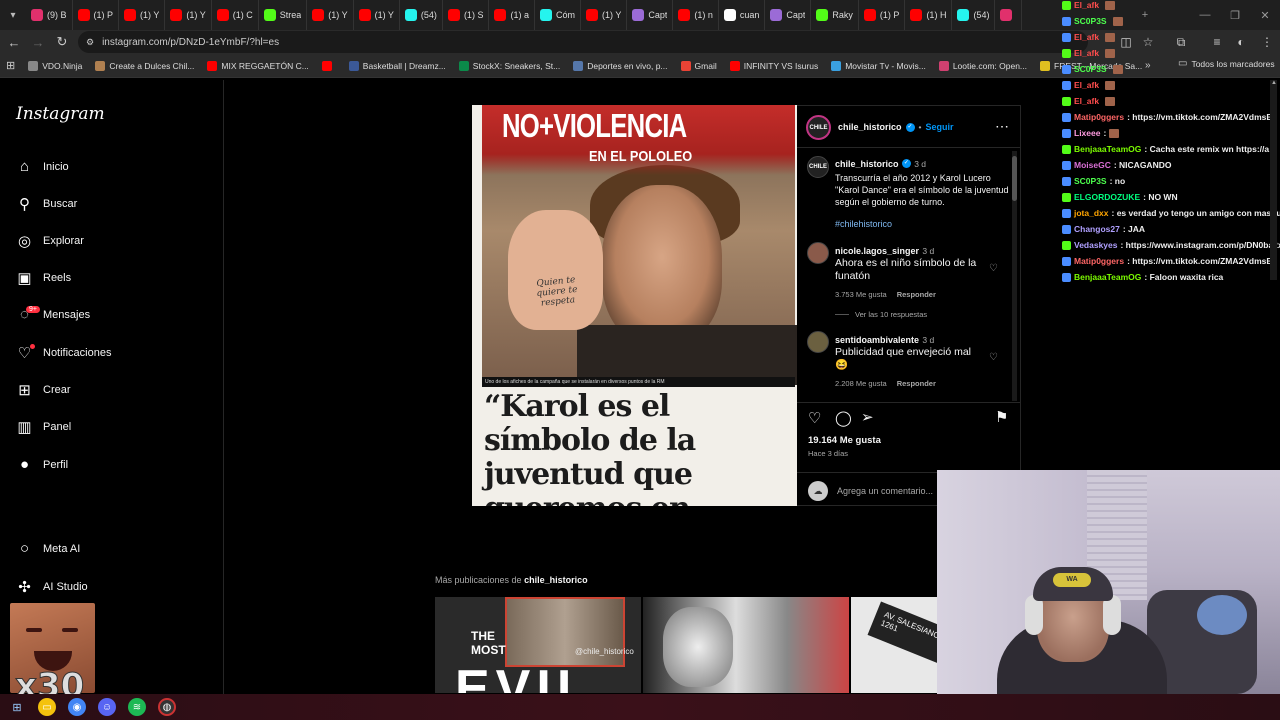 This screenshot has height=720, width=1280. I want to click on browser-tab: Raky, so click(835, 15).